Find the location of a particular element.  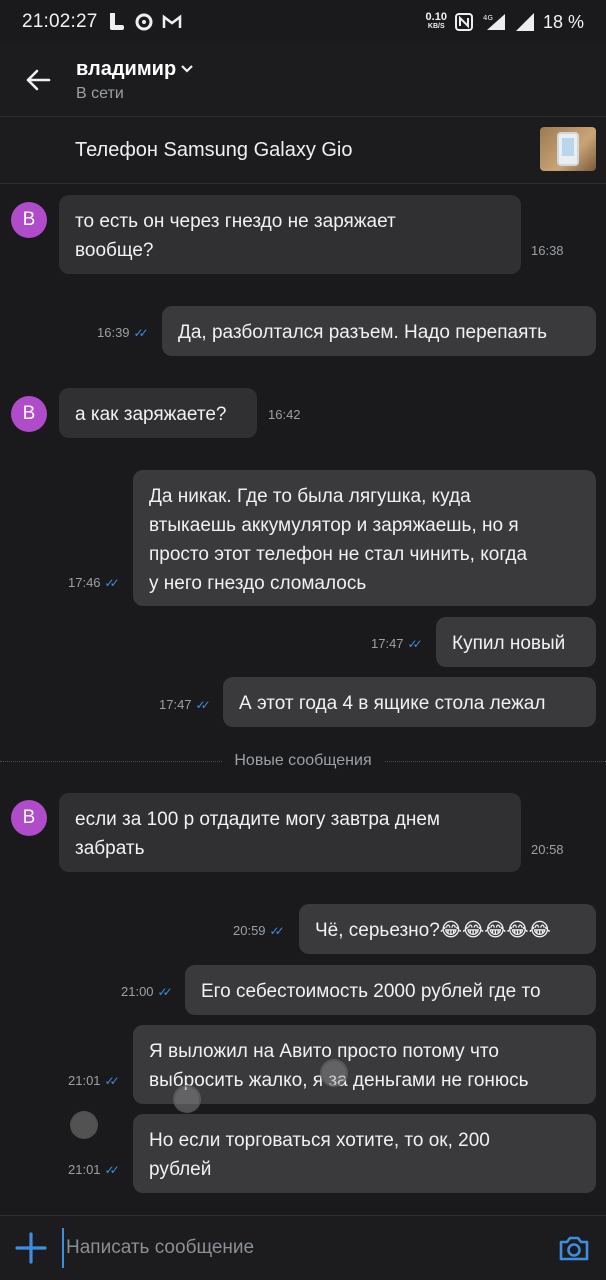

message-text: а как заряжаете? is located at coordinates (151, 414).